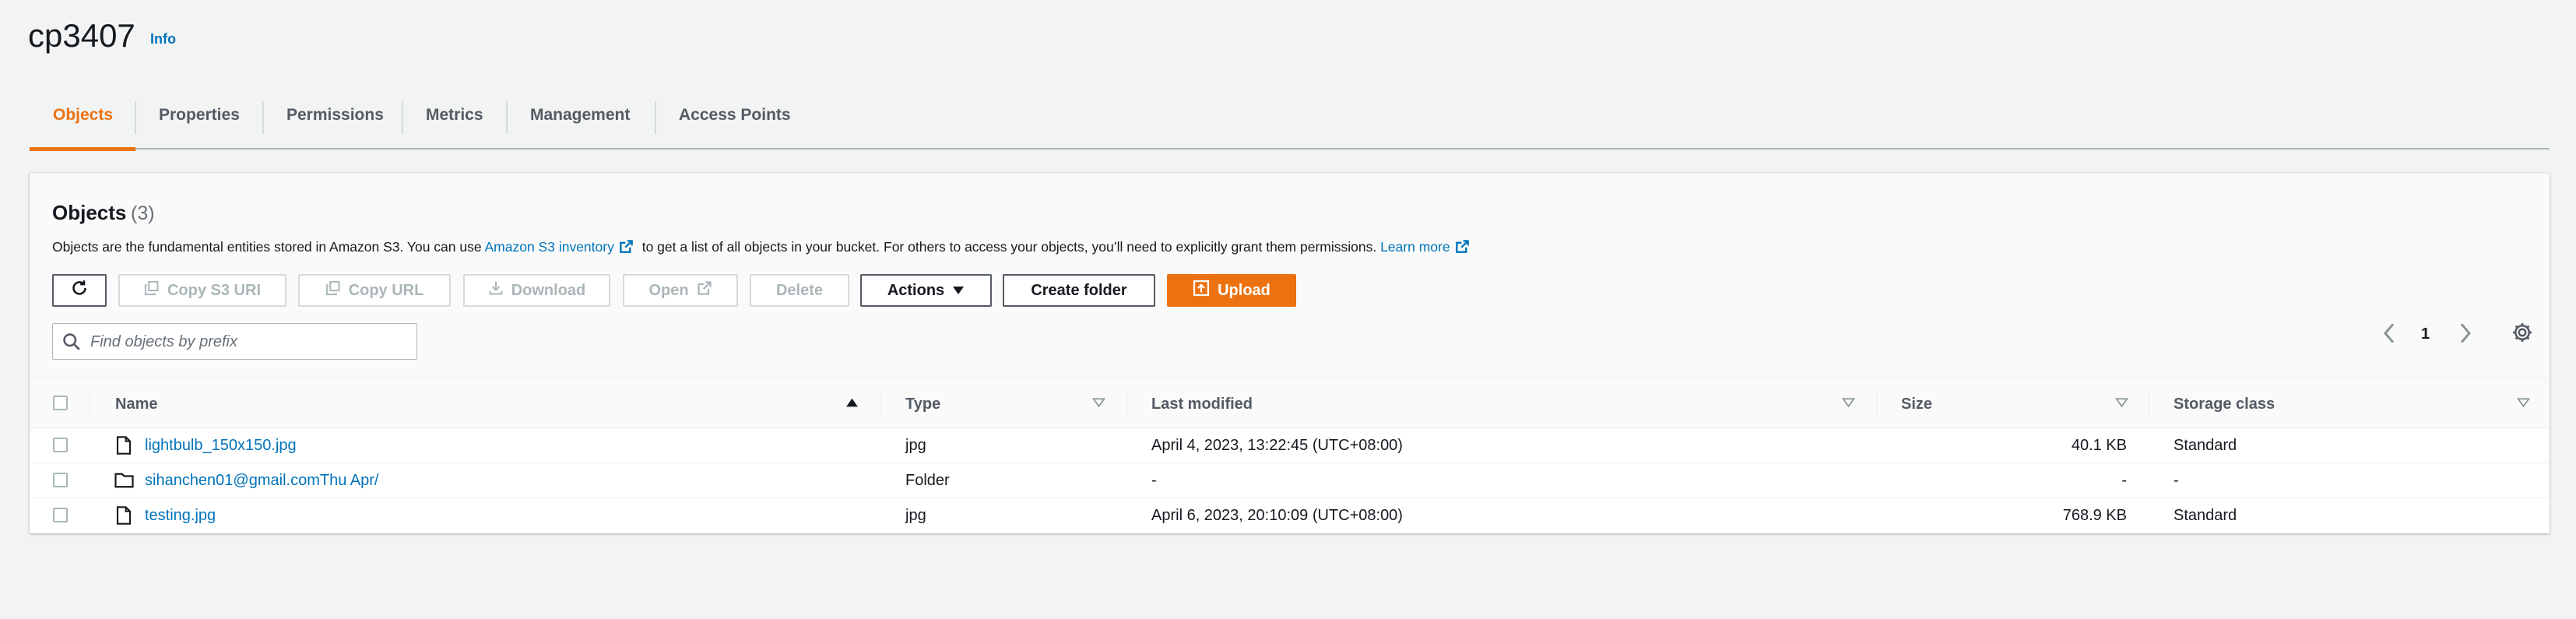 The image size is (2576, 619). Describe the element at coordinates (1415, 247) in the screenshot. I see `learn-more-link: Learn more` at that location.